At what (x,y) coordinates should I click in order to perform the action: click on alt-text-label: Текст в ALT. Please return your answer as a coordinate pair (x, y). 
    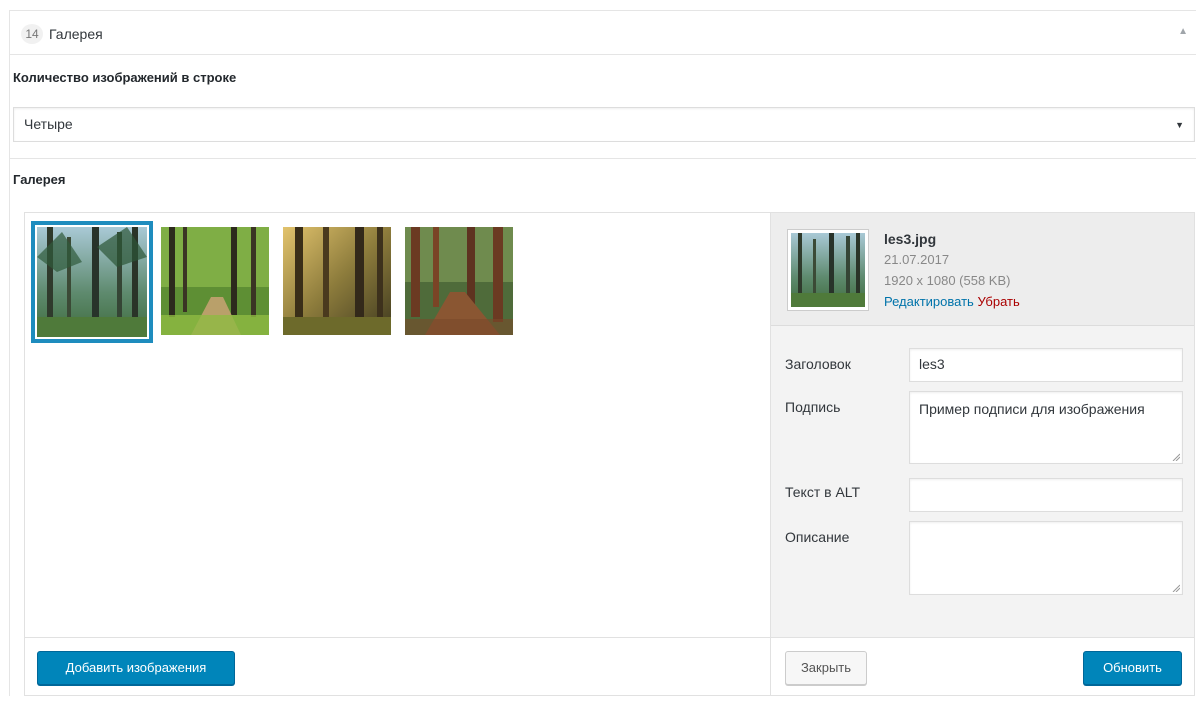
    Looking at the image, I should click on (823, 492).